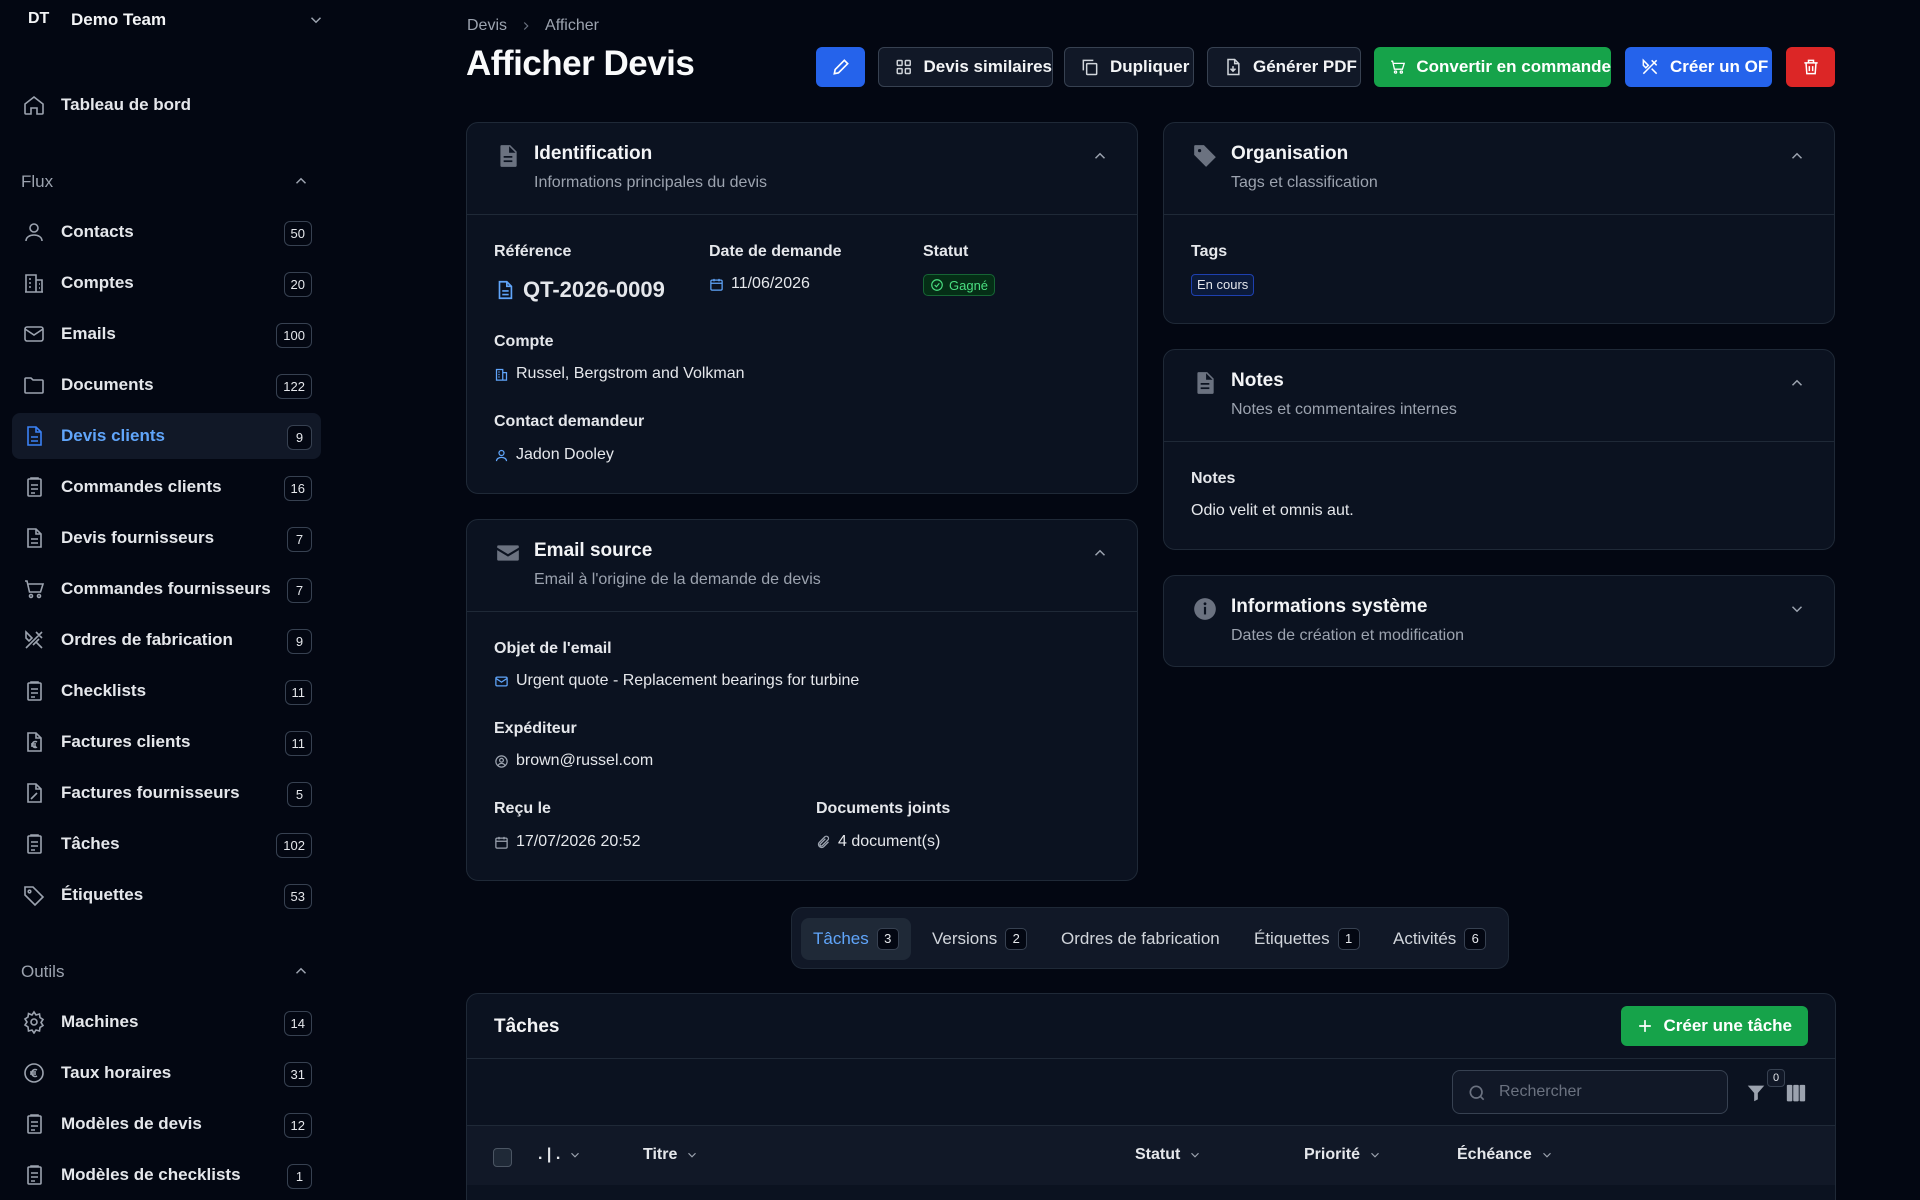 This screenshot has width=1920, height=1200. Describe the element at coordinates (487, 26) in the screenshot. I see `breadcrumb-parent-link: Devis` at that location.